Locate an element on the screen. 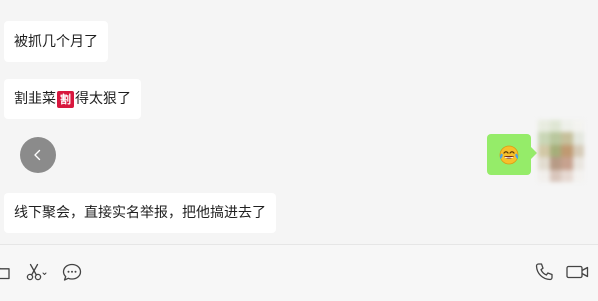 This screenshot has height=301, width=598. phone-icon is located at coordinates (544, 272).